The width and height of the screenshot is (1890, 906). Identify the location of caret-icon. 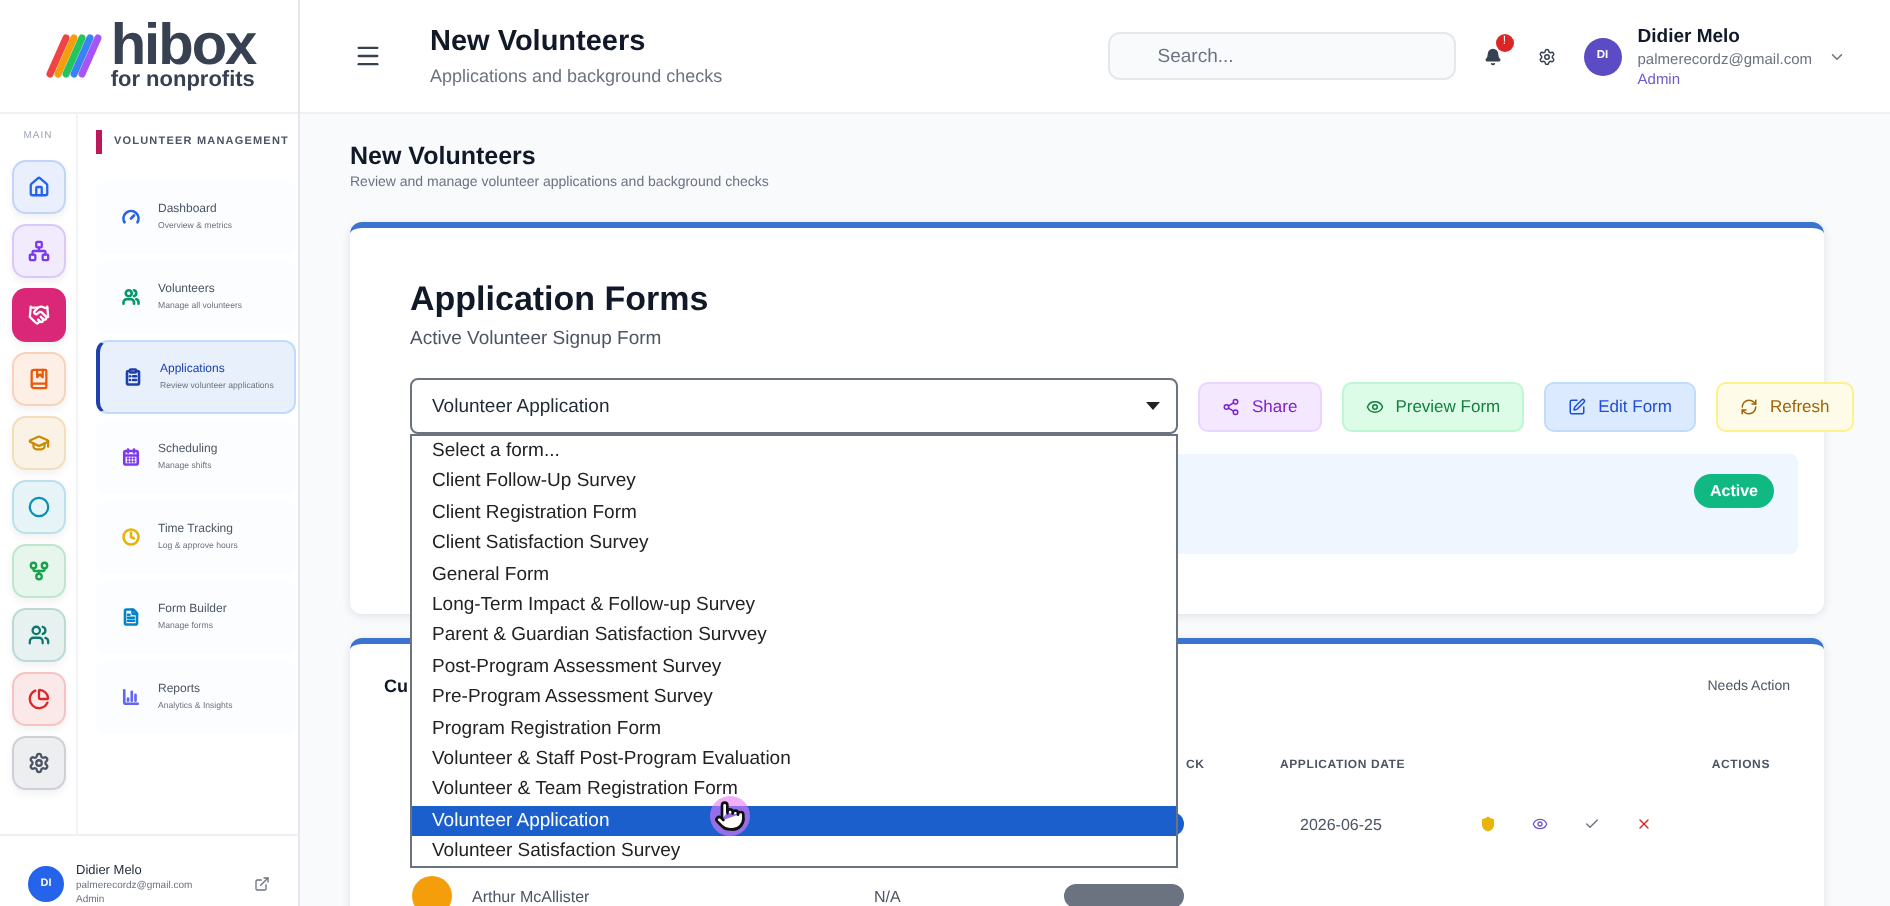
(1153, 406).